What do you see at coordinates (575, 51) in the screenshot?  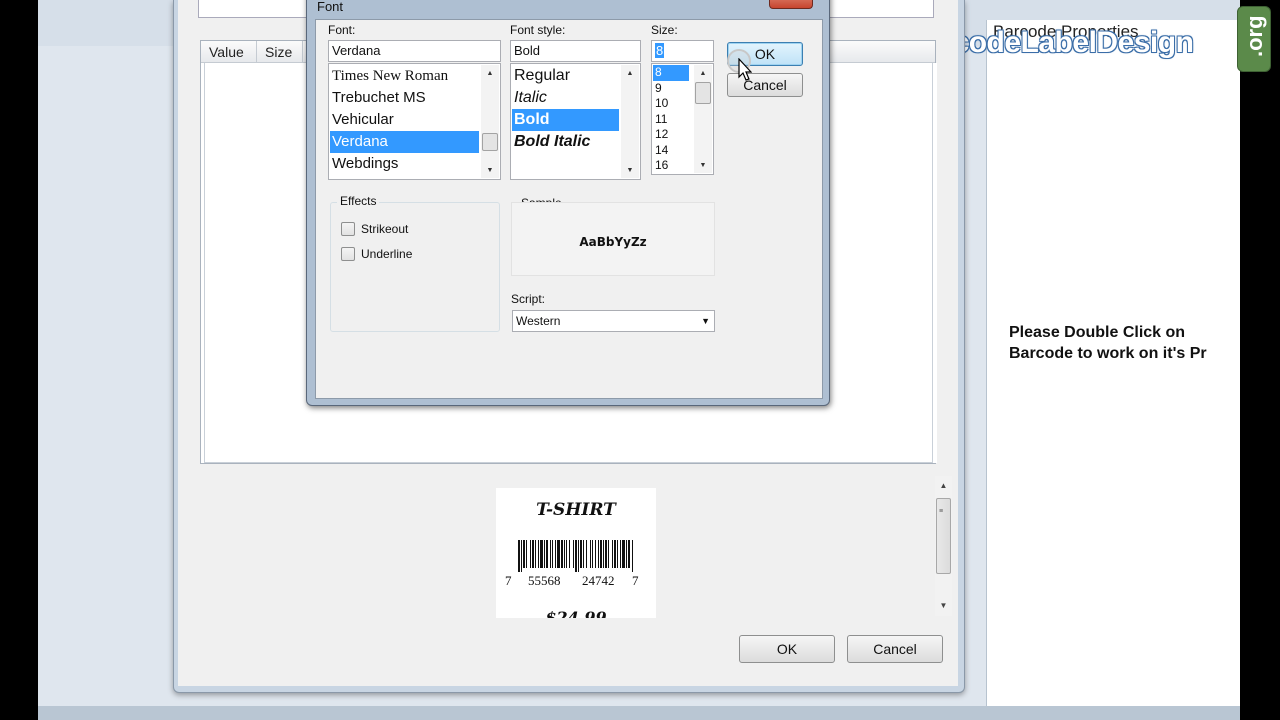 I see `font-style-input: Bold` at bounding box center [575, 51].